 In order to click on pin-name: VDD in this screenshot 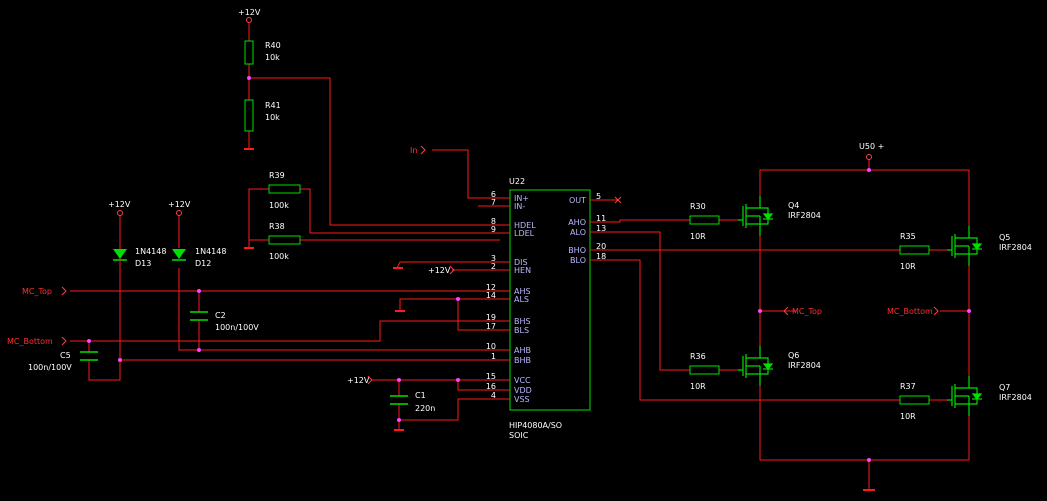, I will do `click(523, 390)`.